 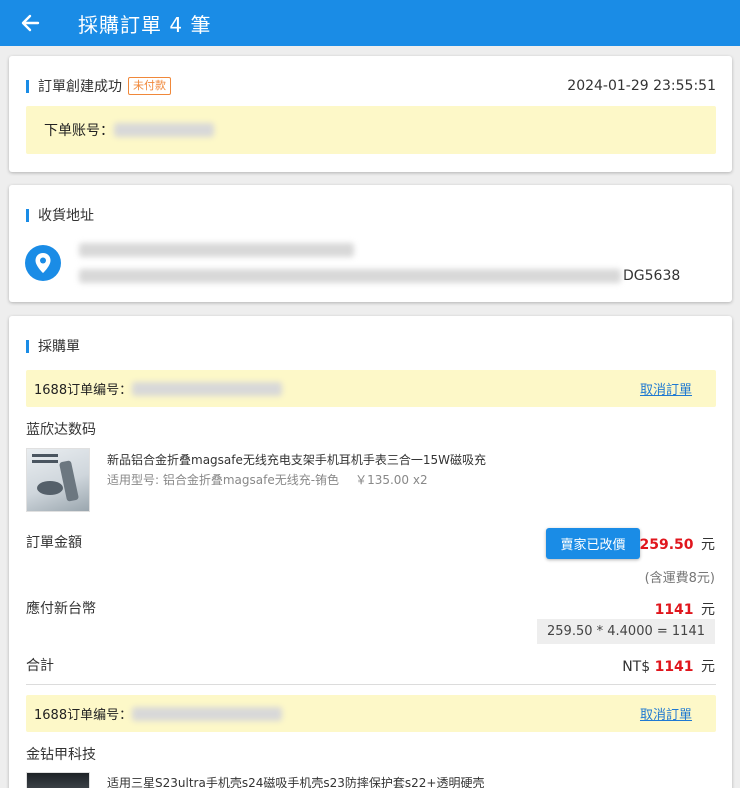 I want to click on total-amount-value: 1141, so click(x=674, y=667).